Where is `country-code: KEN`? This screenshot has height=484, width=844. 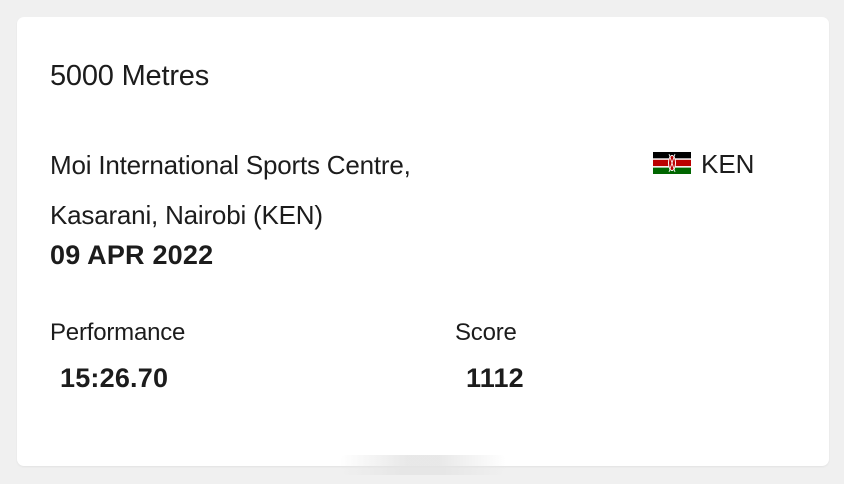
country-code: KEN is located at coordinates (728, 164).